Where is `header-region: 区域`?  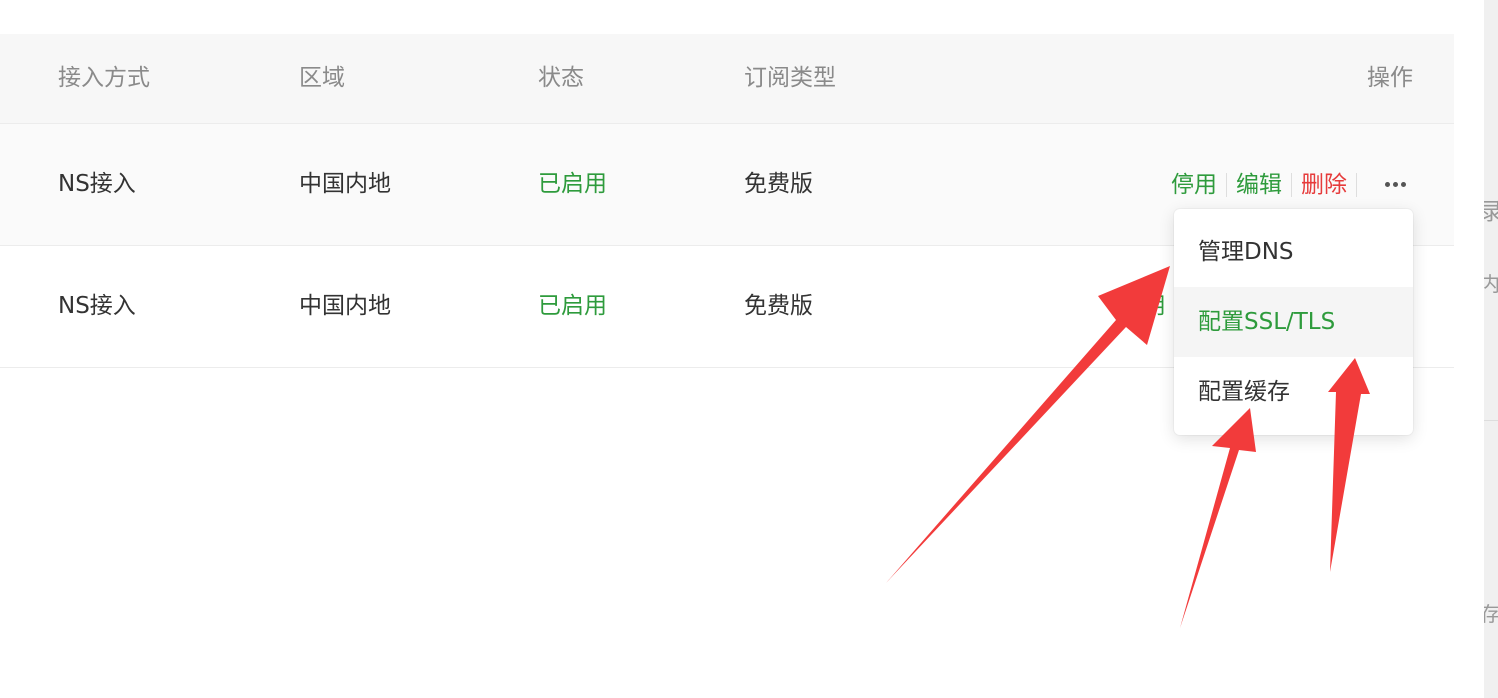
header-region: 区域 is located at coordinates (322, 78).